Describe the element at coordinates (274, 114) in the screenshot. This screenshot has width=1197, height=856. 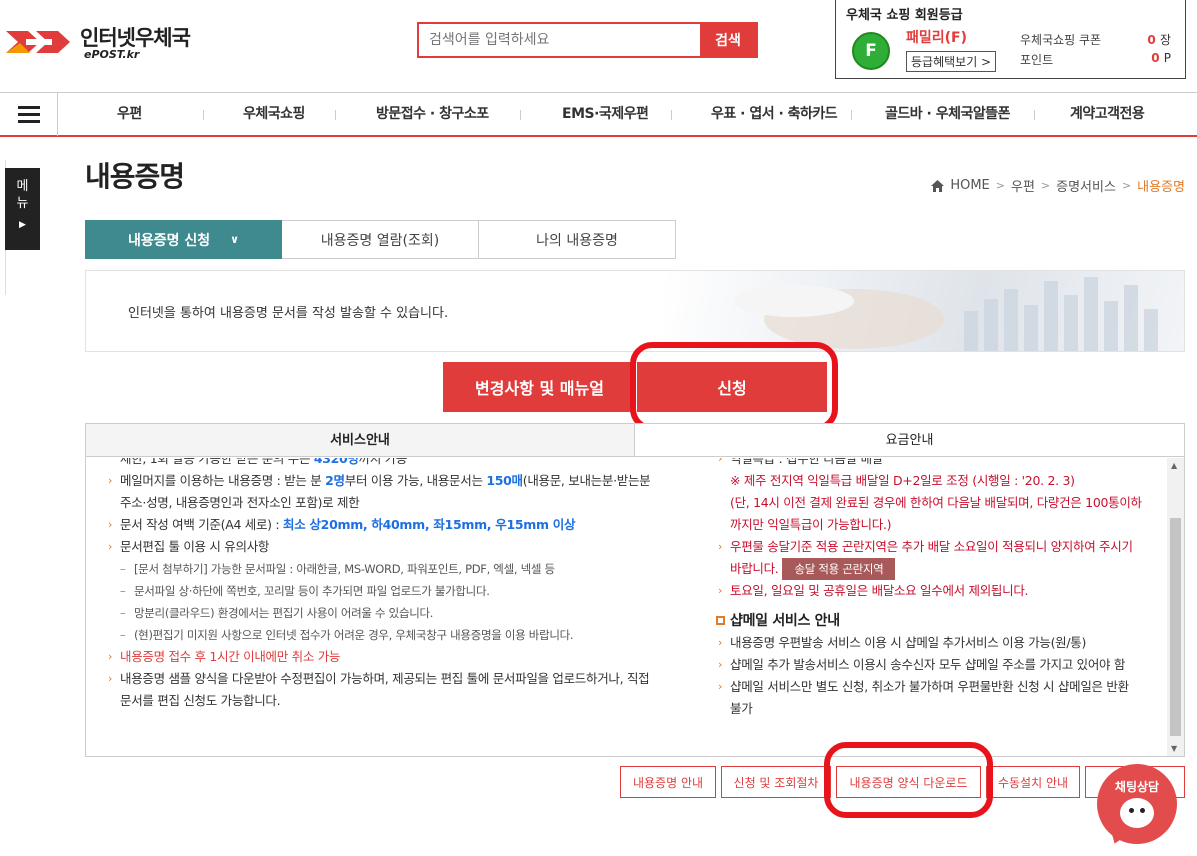
I see `nav-item-shopping: 우체국쇼핑` at that location.